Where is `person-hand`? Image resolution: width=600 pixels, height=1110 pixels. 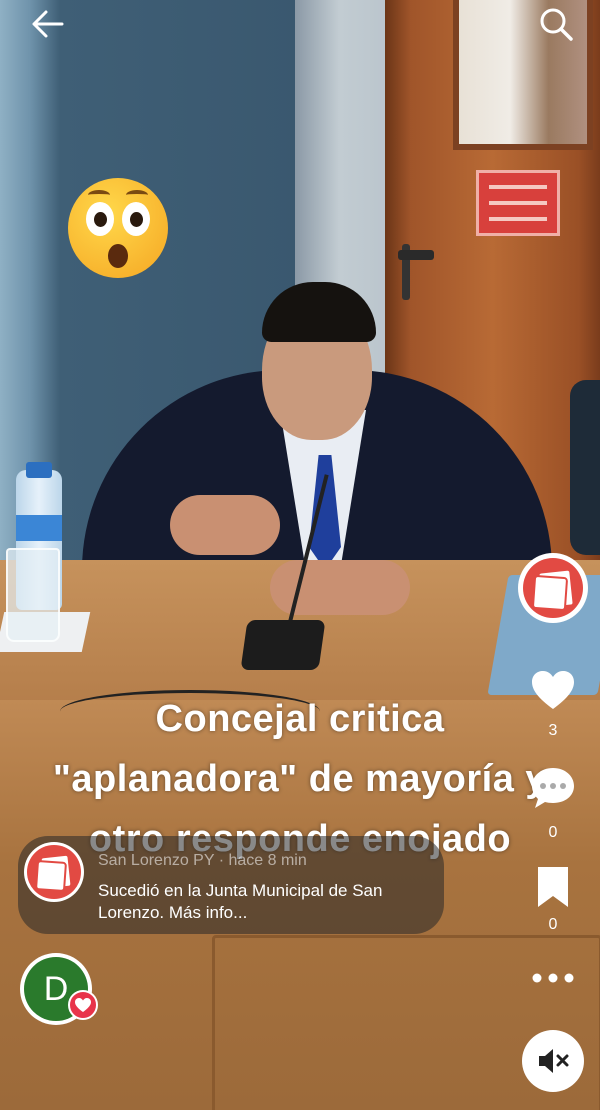 person-hand is located at coordinates (225, 525).